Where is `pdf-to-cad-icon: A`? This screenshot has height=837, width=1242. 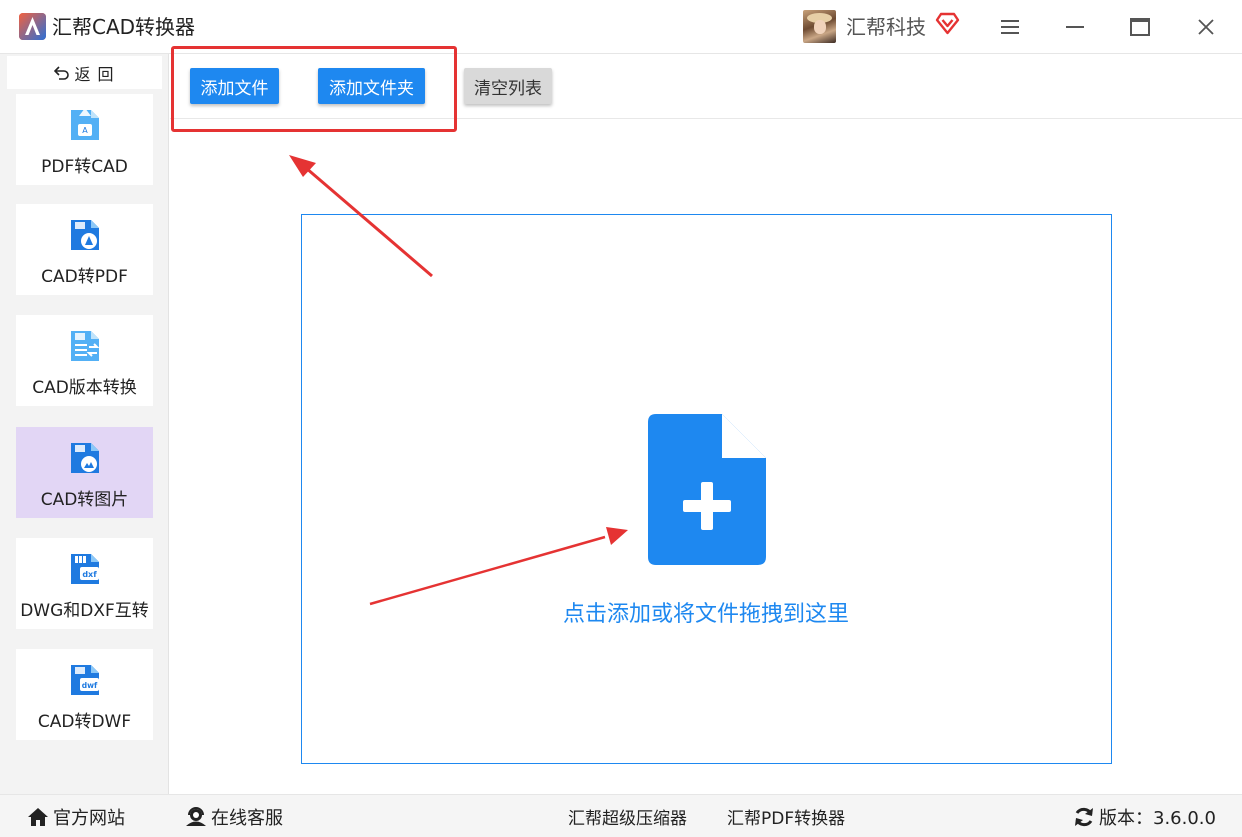
pdf-to-cad-icon: A is located at coordinates (85, 124).